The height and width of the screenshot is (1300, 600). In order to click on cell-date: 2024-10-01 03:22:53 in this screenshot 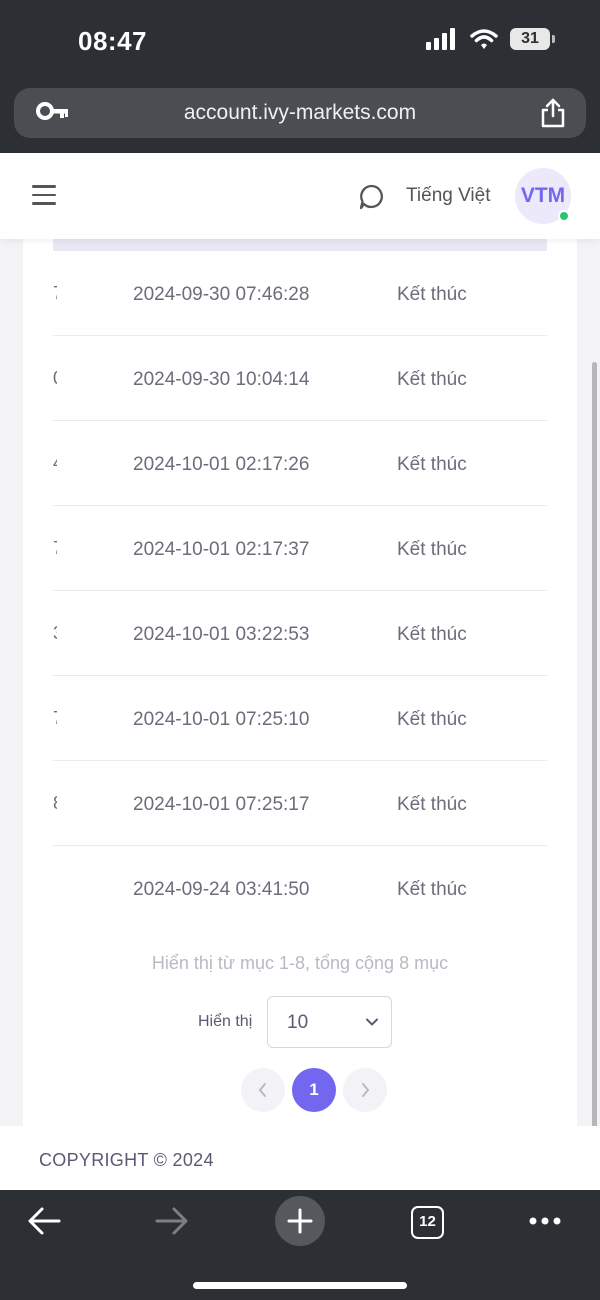, I will do `click(221, 634)`.